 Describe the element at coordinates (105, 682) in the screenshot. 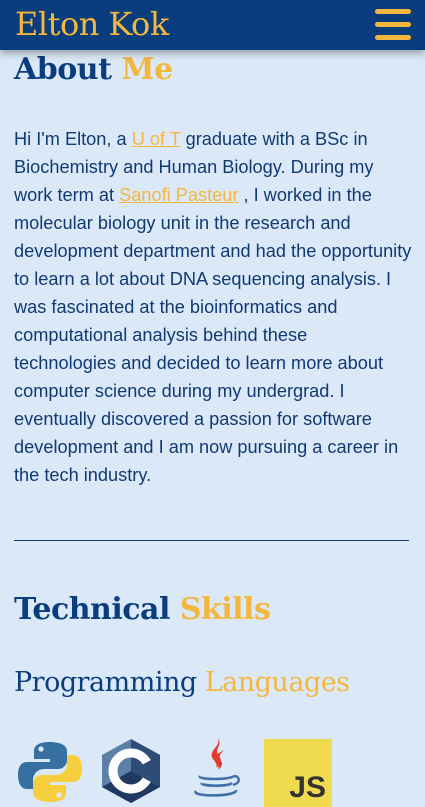

I see `programming-languages-heading-main: Programming` at that location.